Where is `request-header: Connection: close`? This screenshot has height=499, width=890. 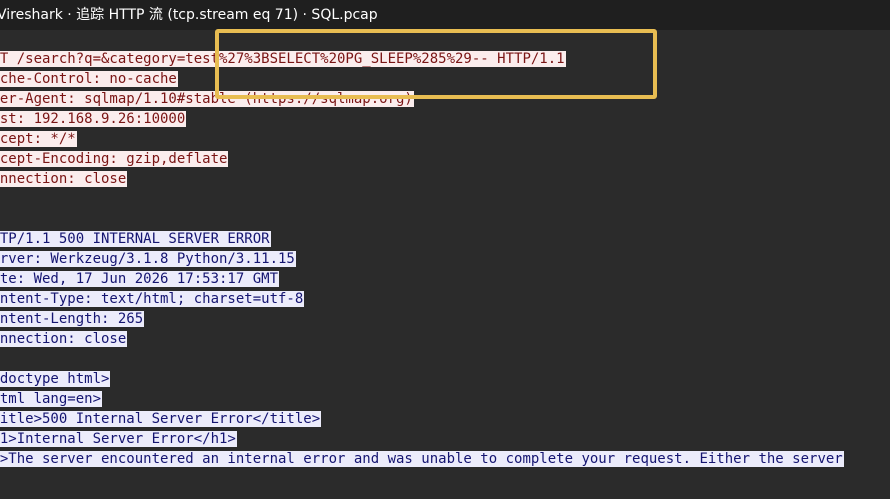
request-header: Connection: close is located at coordinates (64, 179).